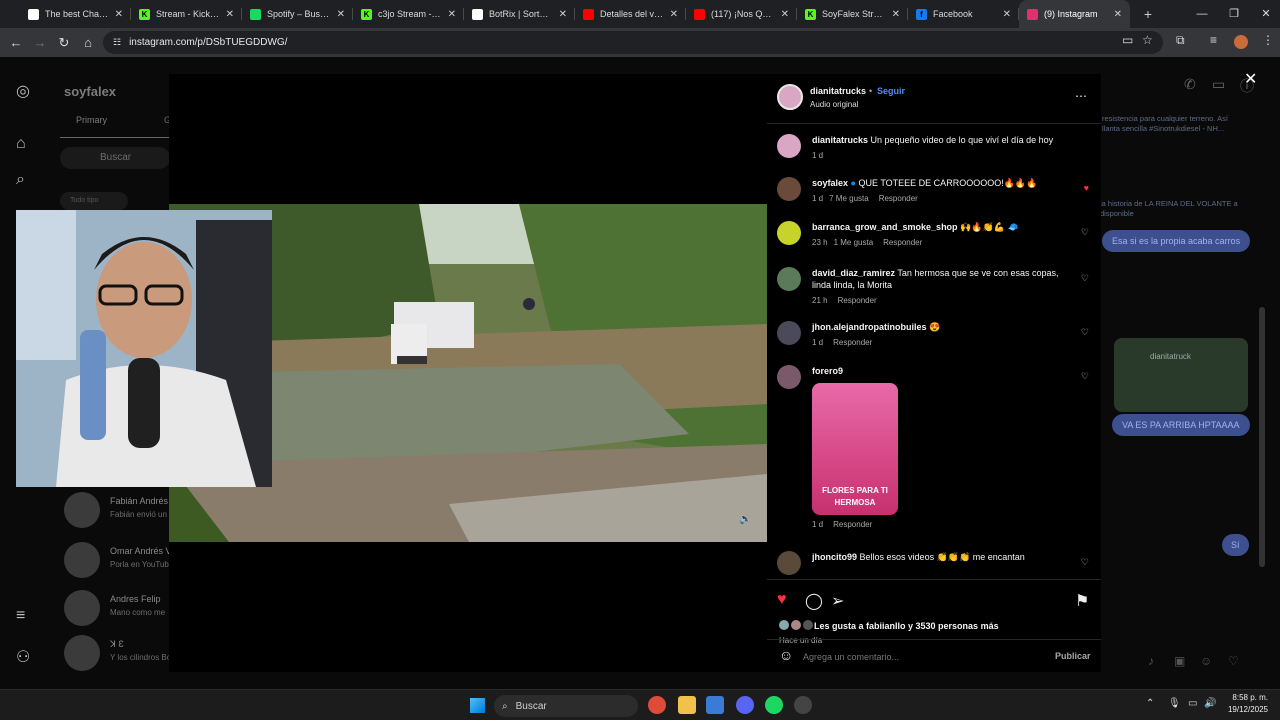 The image size is (1280, 720). What do you see at coordinates (852, 14) in the screenshot?
I see `browser-tab: K SoyFalex Stream ✕` at bounding box center [852, 14].